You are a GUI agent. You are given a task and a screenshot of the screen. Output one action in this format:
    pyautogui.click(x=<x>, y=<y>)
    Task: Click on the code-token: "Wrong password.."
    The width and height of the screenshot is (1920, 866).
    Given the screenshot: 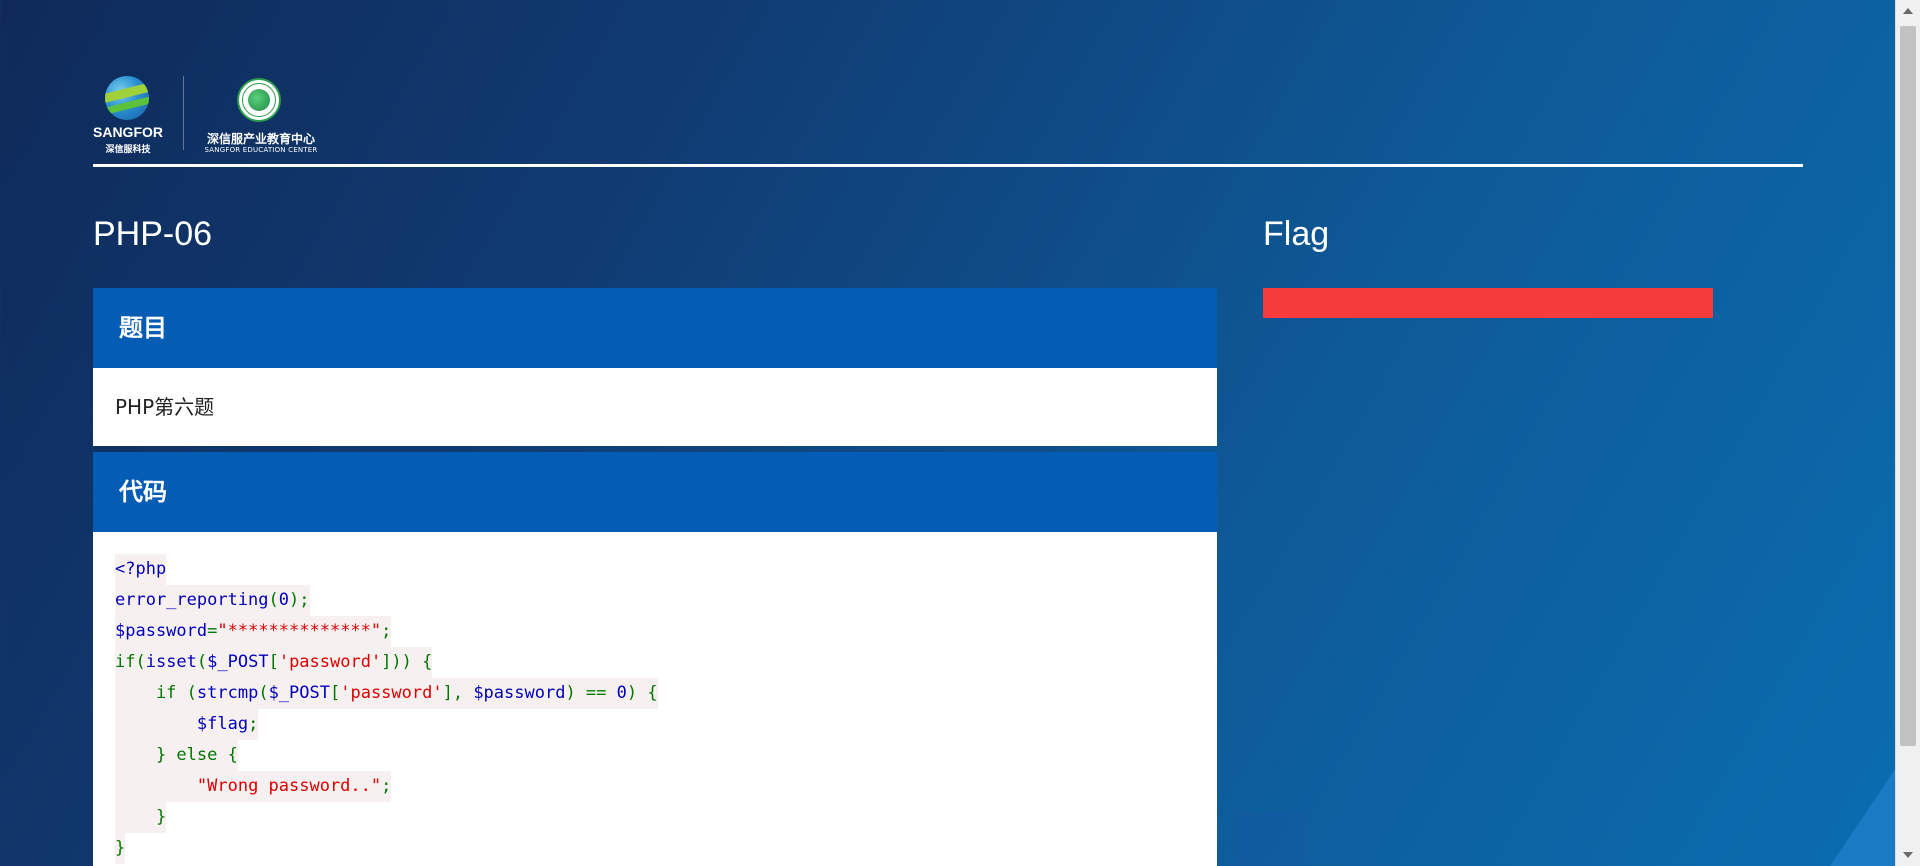 What is the action you would take?
    pyautogui.click(x=289, y=786)
    